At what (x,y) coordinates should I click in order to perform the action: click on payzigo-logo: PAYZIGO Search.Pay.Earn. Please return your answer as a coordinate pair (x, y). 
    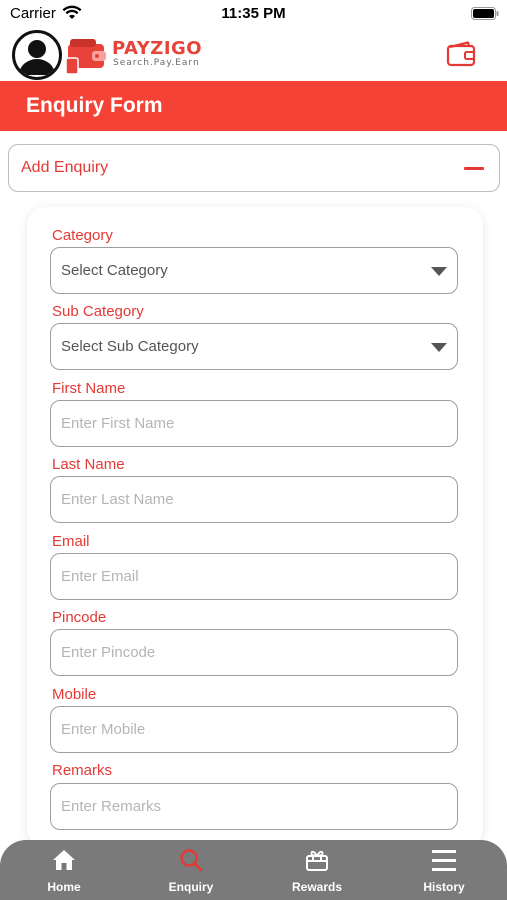
    Looking at the image, I should click on (145, 56).